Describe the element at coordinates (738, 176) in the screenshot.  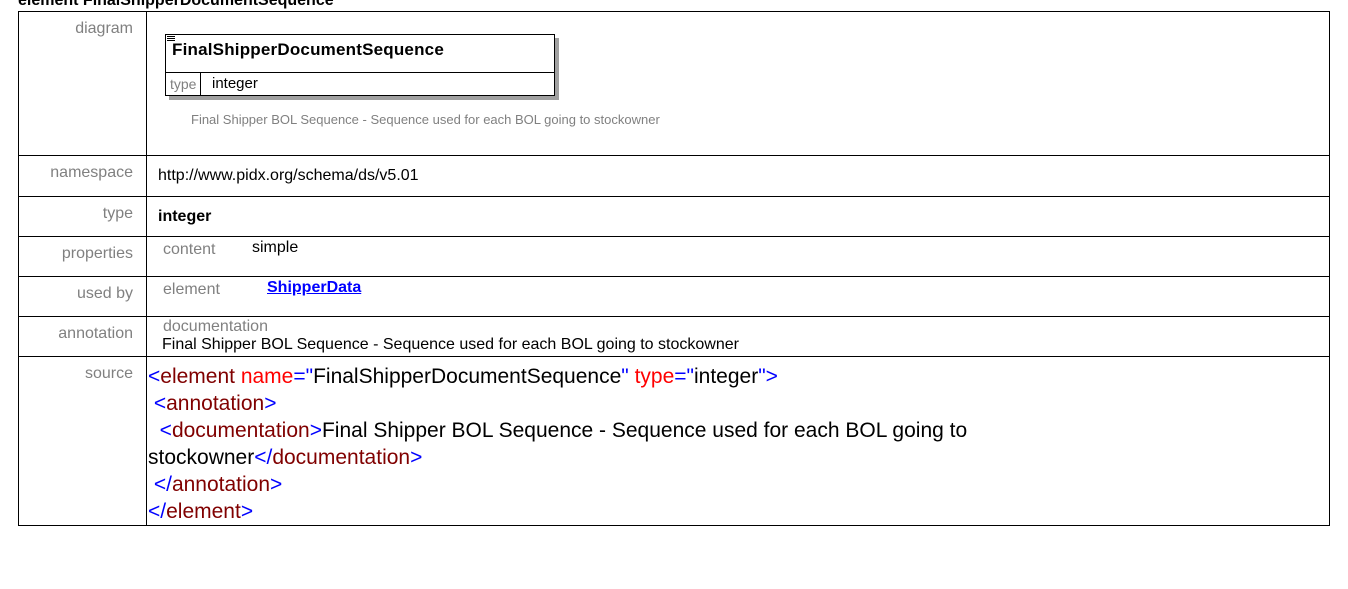
I see `namespace-cell: http://www.pidx.org/schema/ds/v5.01` at that location.